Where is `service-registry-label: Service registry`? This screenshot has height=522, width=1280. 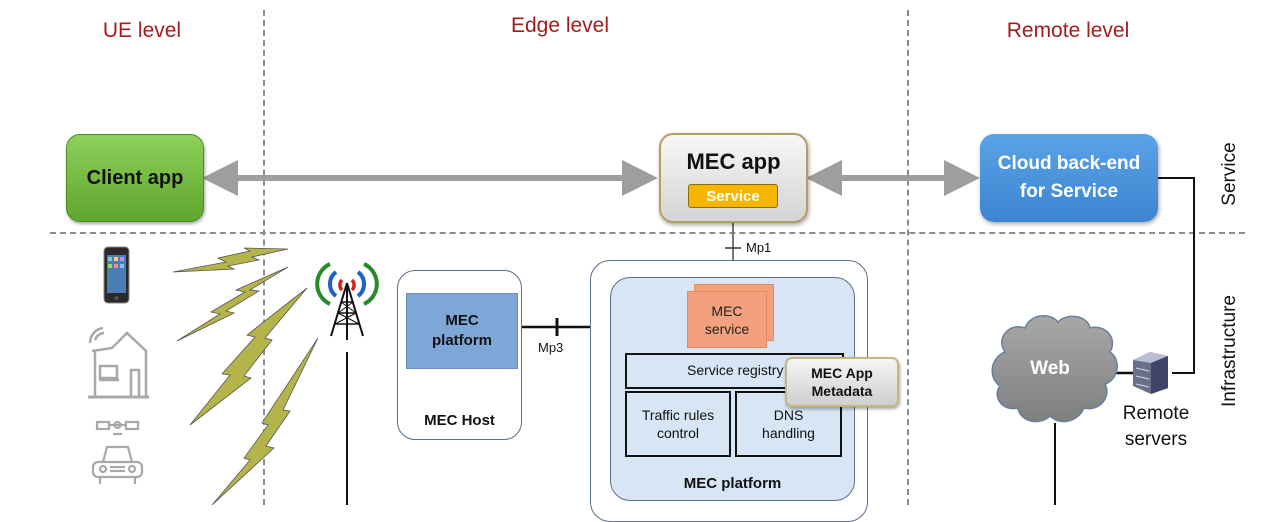
service-registry-label: Service registry is located at coordinates (735, 370).